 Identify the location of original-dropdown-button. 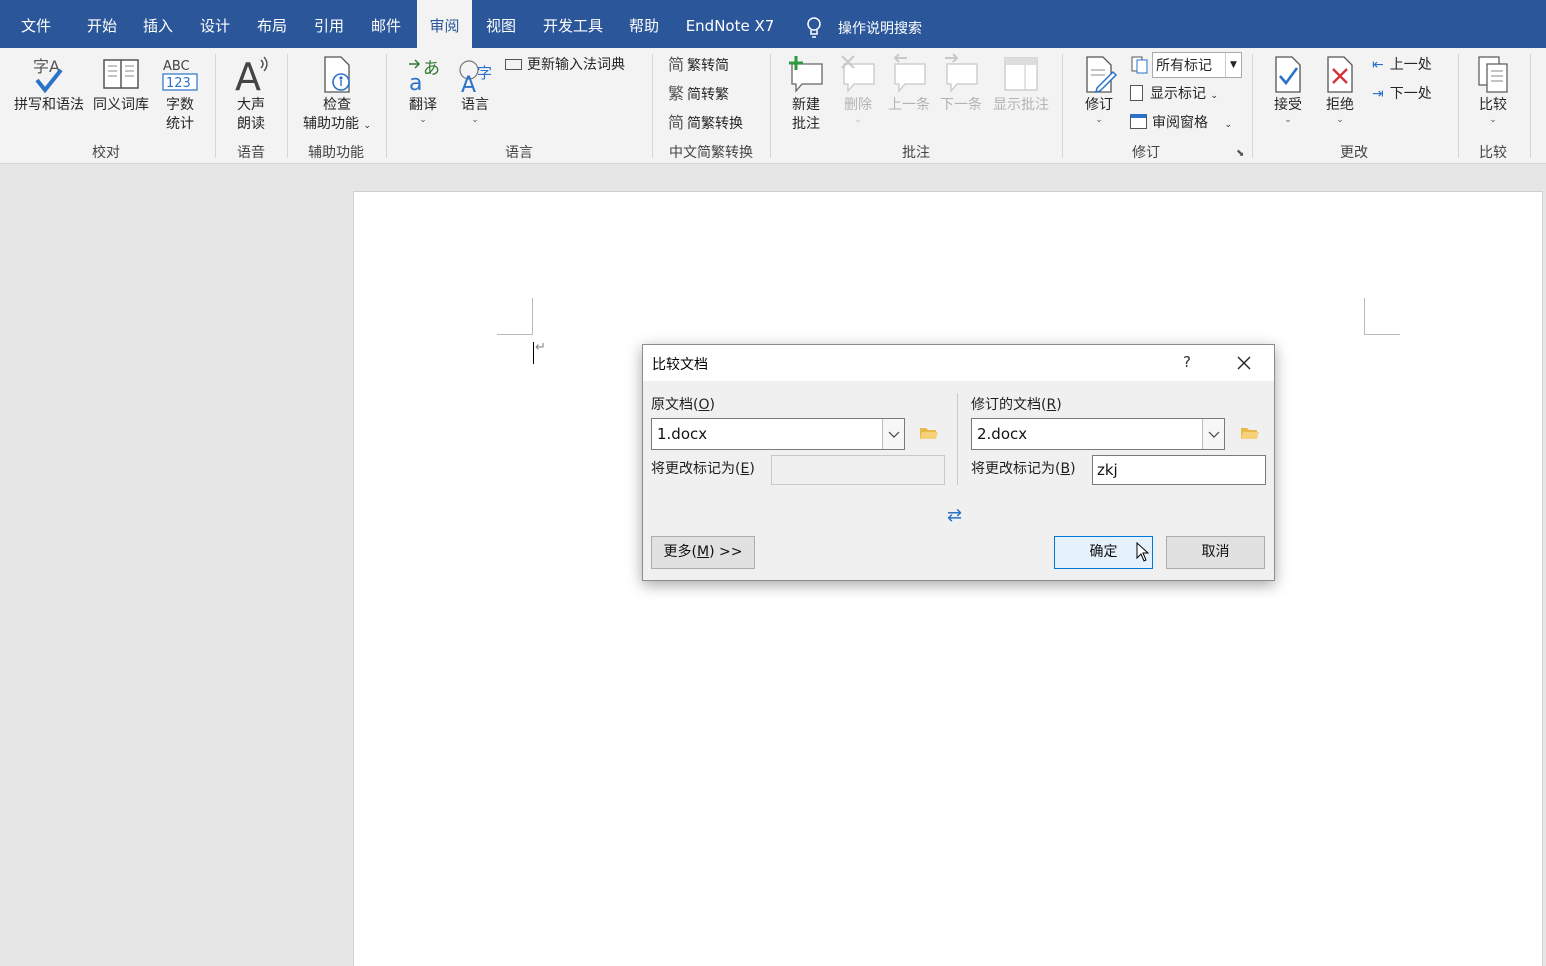
(893, 434).